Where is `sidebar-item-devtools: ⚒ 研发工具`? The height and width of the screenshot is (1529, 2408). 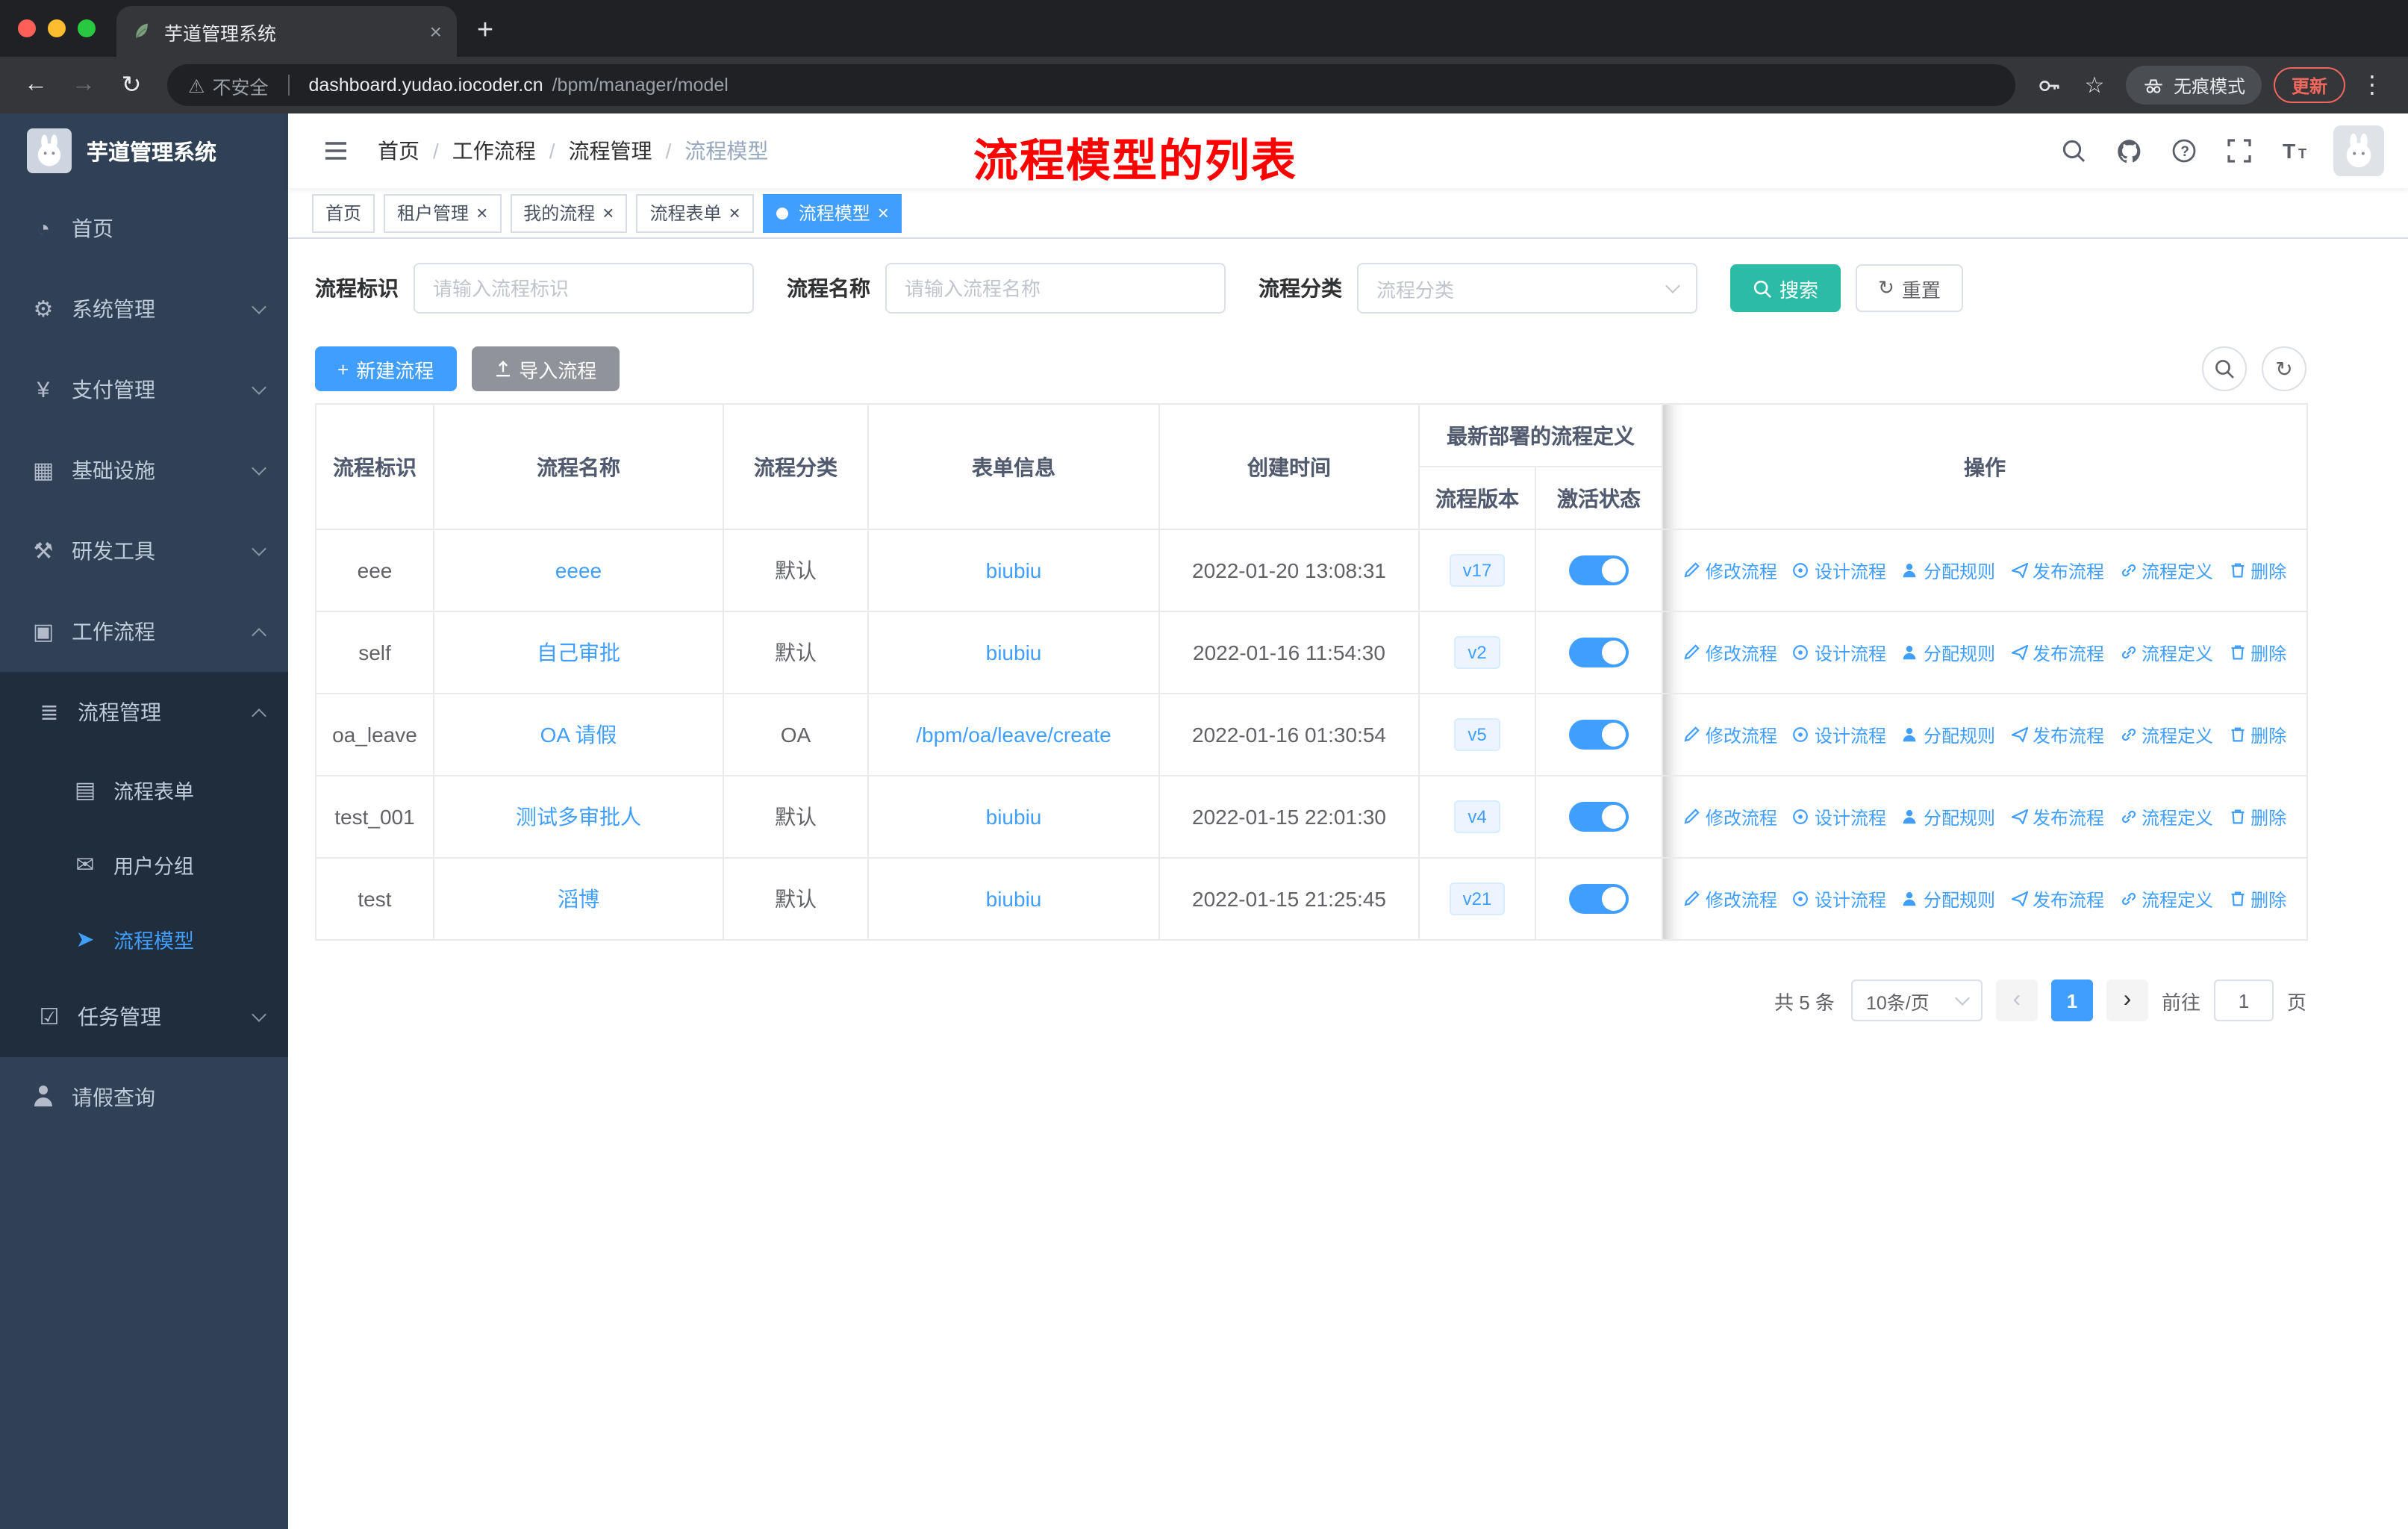
sidebar-item-devtools: ⚒ 研发工具 is located at coordinates (144, 551).